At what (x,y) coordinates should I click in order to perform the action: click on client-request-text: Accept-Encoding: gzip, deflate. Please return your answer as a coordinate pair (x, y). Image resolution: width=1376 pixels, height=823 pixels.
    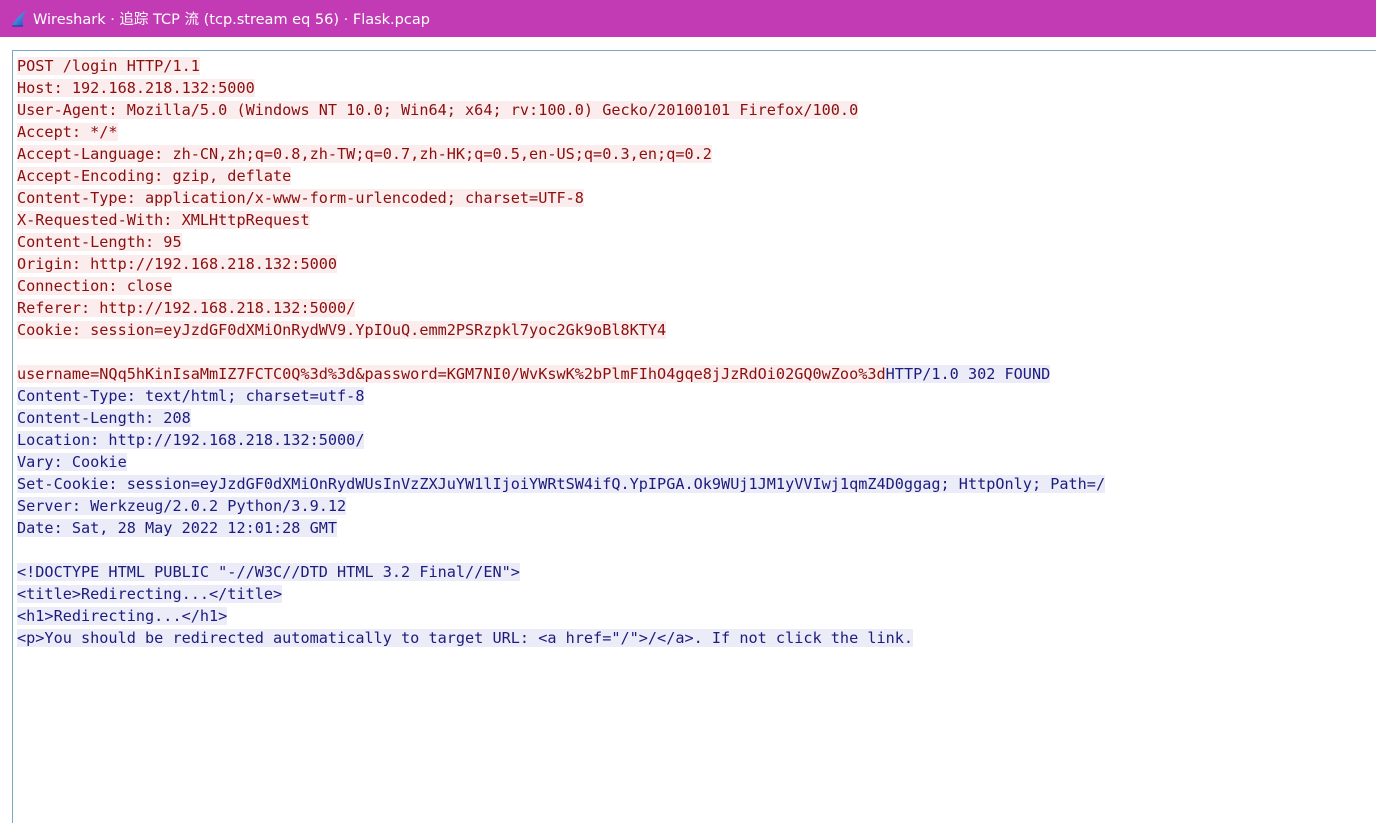
    Looking at the image, I should click on (154, 176).